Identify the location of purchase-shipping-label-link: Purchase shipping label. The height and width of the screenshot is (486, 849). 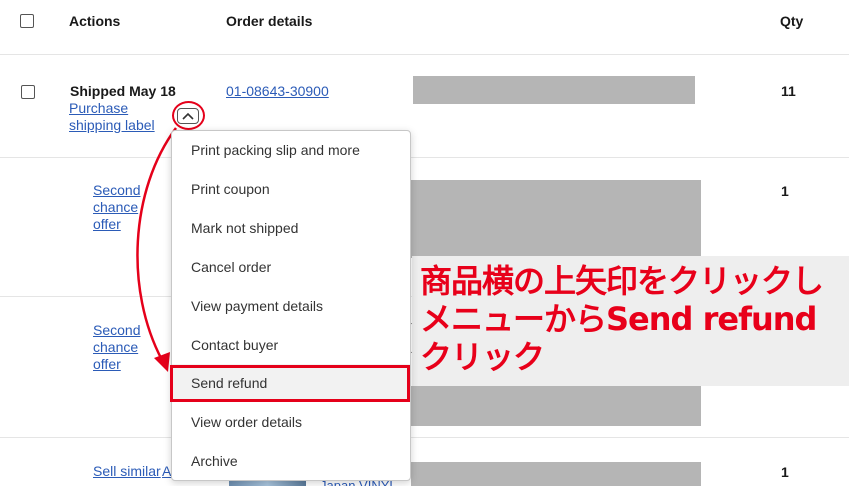
(119, 117).